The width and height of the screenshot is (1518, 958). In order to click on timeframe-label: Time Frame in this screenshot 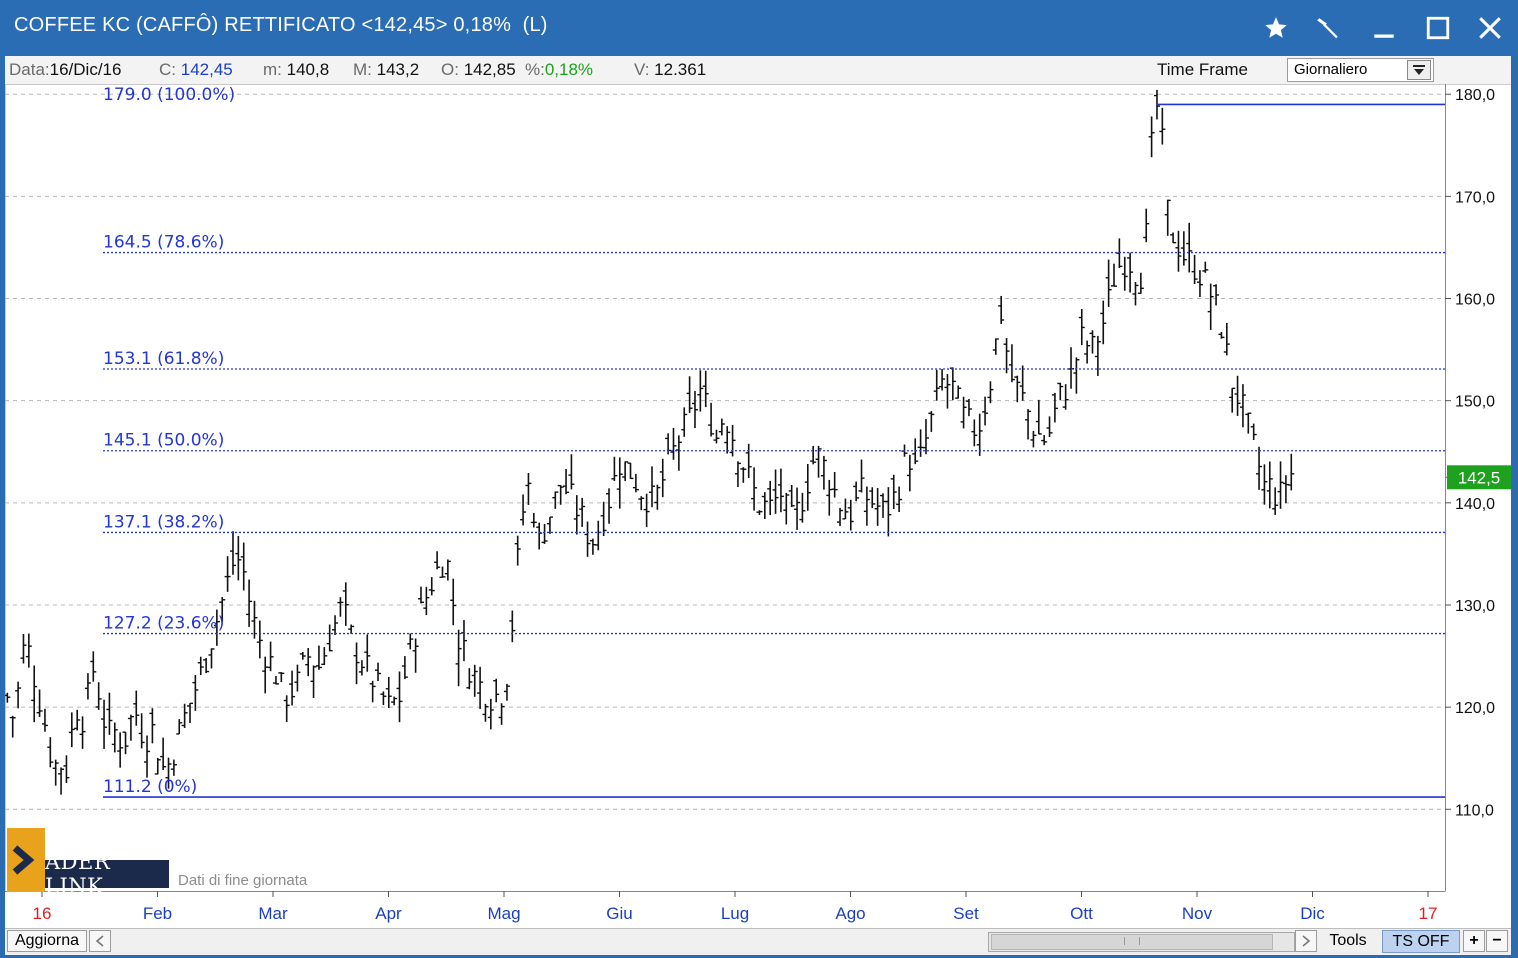, I will do `click(1202, 69)`.